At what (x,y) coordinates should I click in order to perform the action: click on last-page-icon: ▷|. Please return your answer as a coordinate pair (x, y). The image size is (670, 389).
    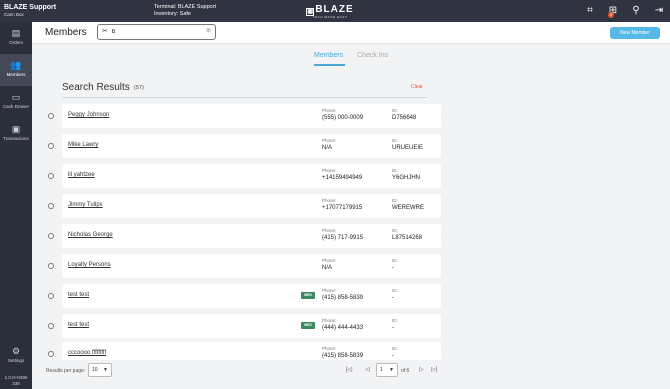
    Looking at the image, I should click on (434, 369).